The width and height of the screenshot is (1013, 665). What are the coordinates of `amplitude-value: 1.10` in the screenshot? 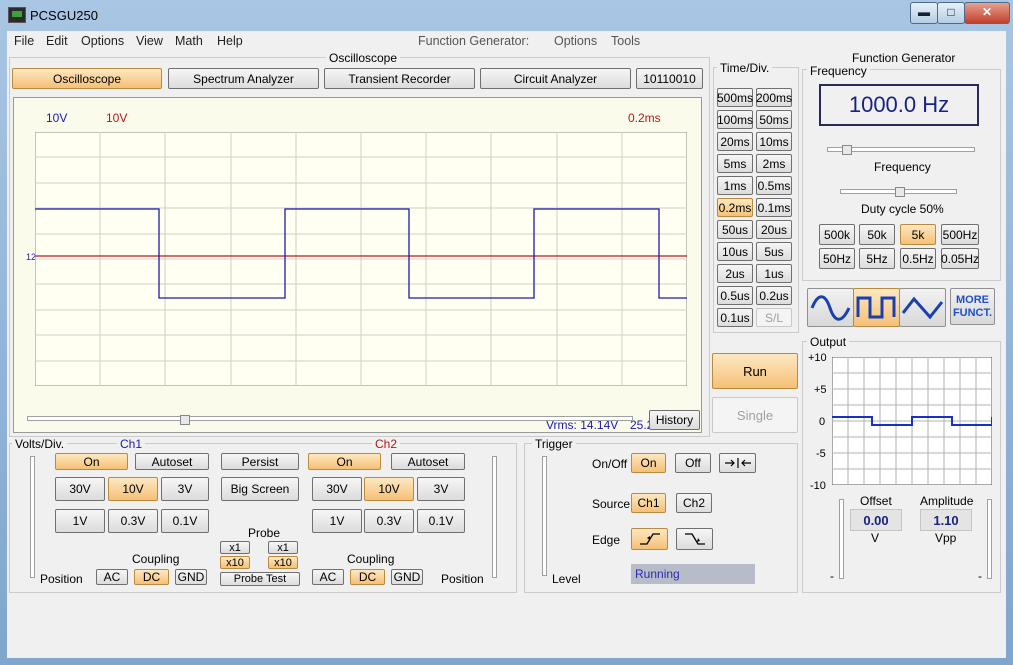 It's located at (946, 520).